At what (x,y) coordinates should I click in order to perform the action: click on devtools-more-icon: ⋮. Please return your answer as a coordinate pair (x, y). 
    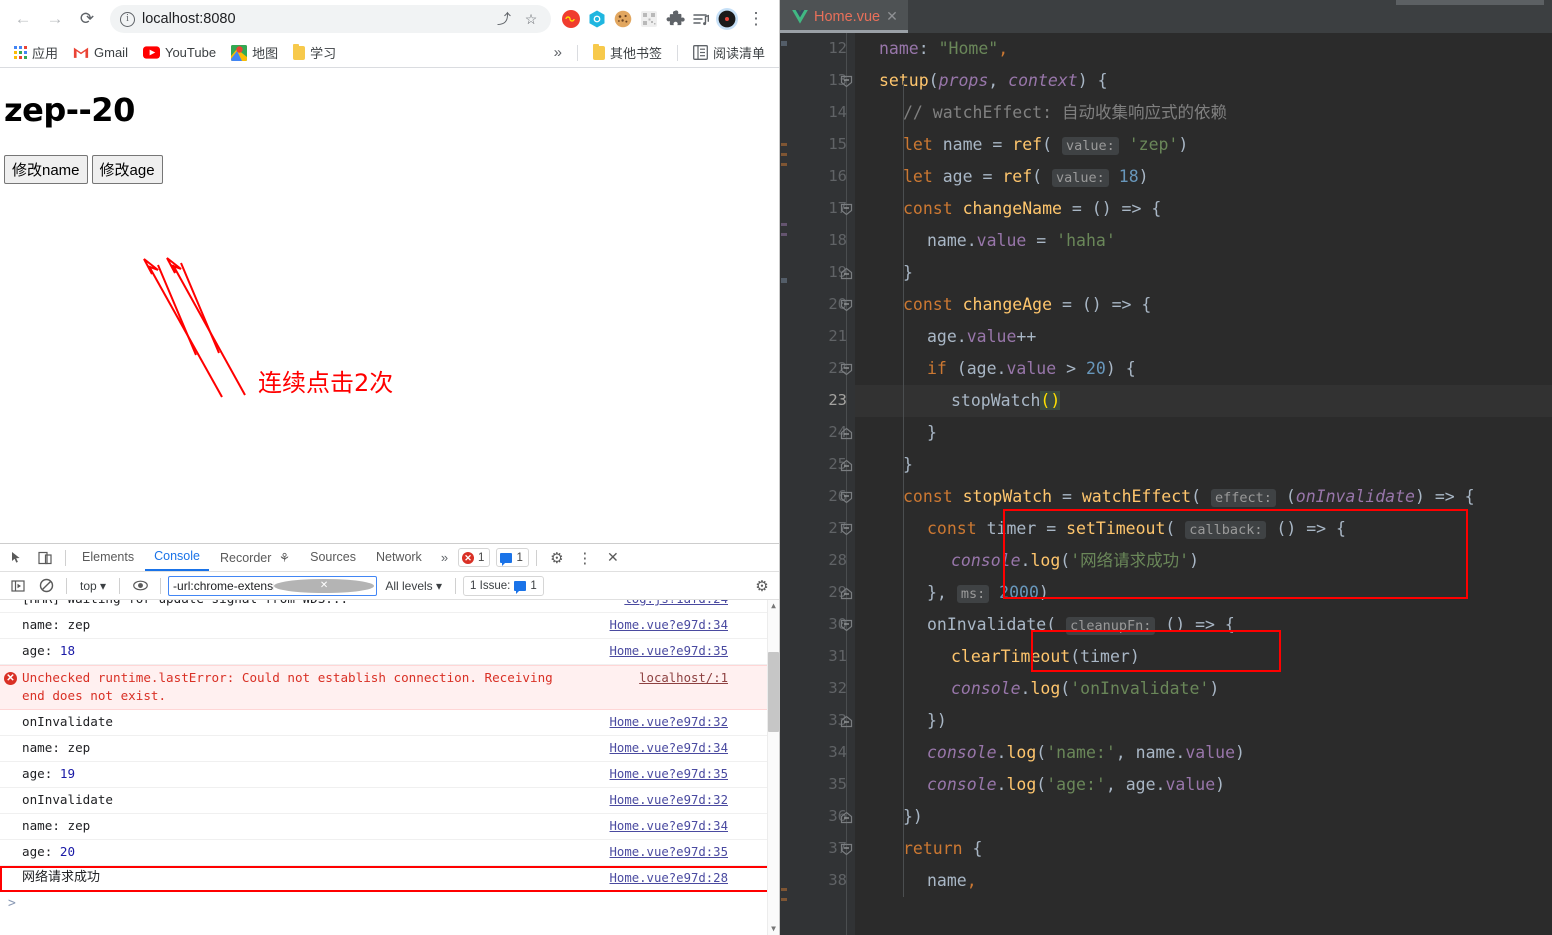
    Looking at the image, I should click on (585, 558).